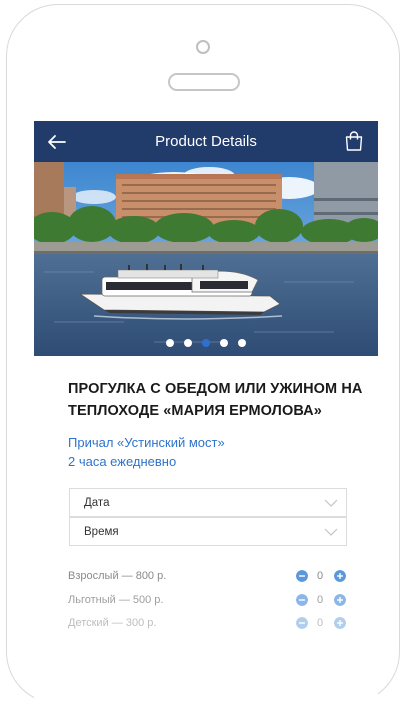 This screenshot has width=406, height=710. Describe the element at coordinates (218, 442) in the screenshot. I see `pier-link: Причал «Устинский мост»` at that location.